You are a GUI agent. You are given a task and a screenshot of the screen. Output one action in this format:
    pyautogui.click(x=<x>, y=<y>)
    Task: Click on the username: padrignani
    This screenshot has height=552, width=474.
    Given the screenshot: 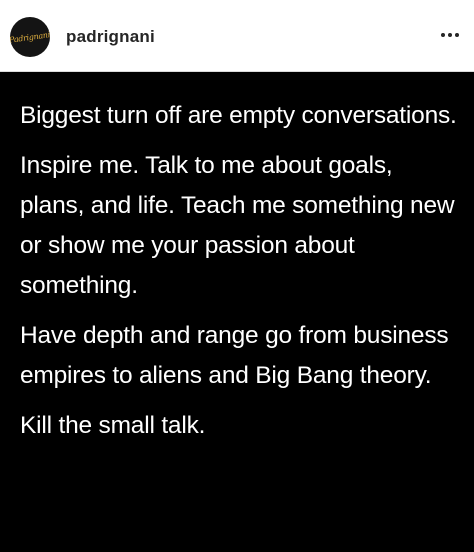 What is the action you would take?
    pyautogui.click(x=110, y=37)
    